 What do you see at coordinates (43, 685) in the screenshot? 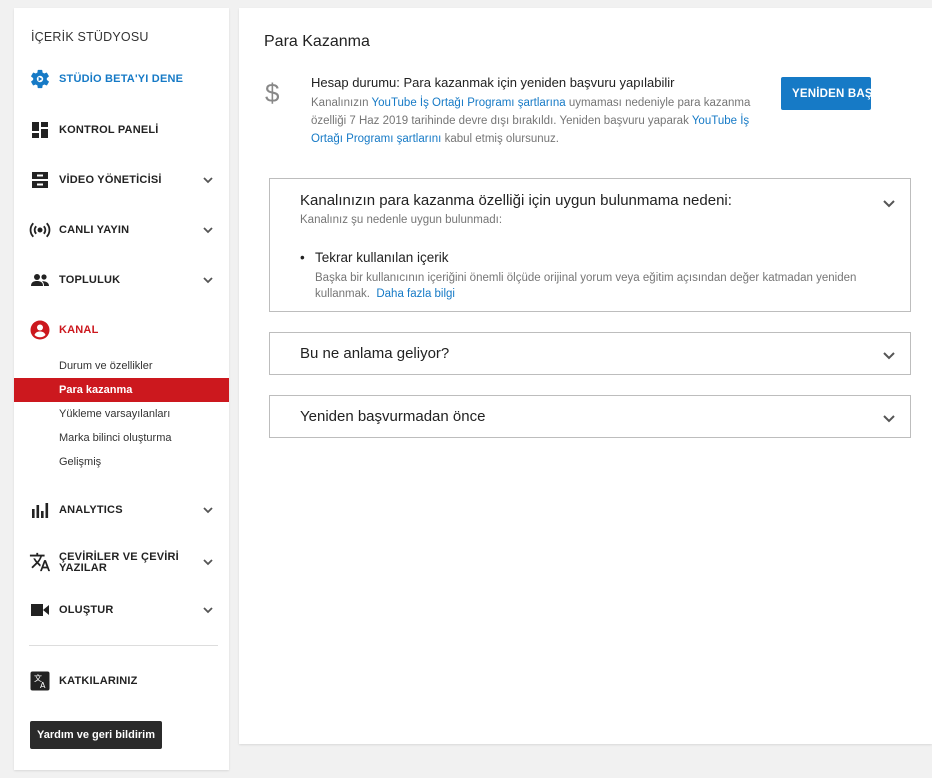
I see `svg-text: A` at bounding box center [43, 685].